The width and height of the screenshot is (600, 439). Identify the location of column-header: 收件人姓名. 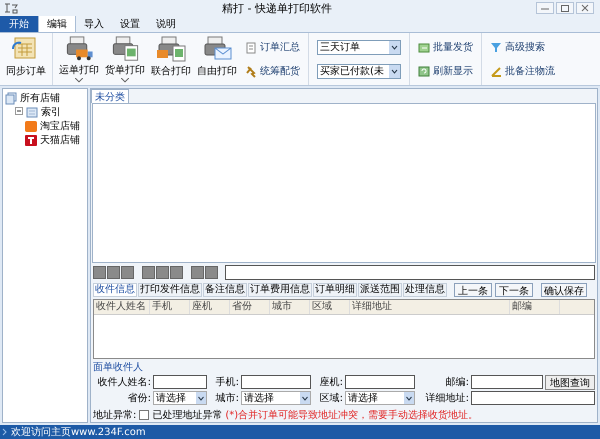
(122, 307).